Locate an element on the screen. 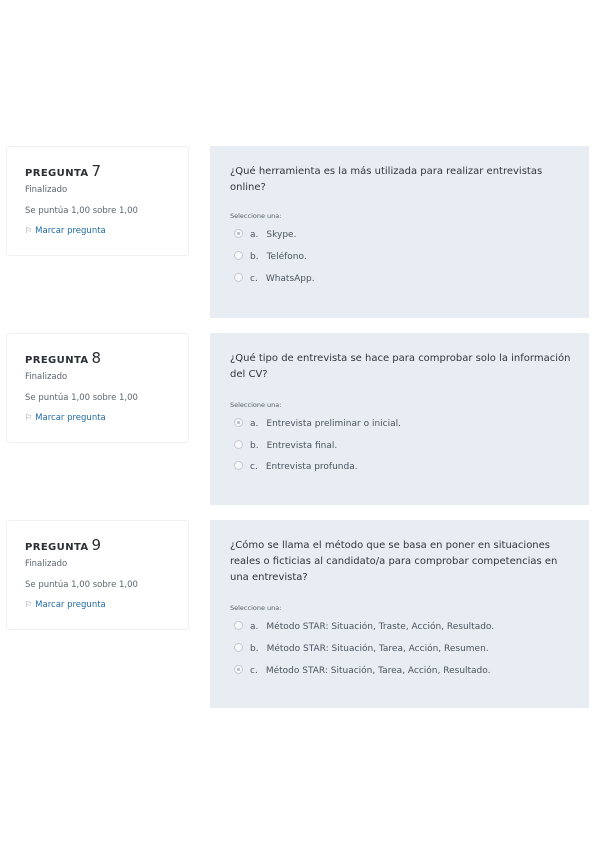  question-title: PREGUNTA 7 is located at coordinates (63, 170).